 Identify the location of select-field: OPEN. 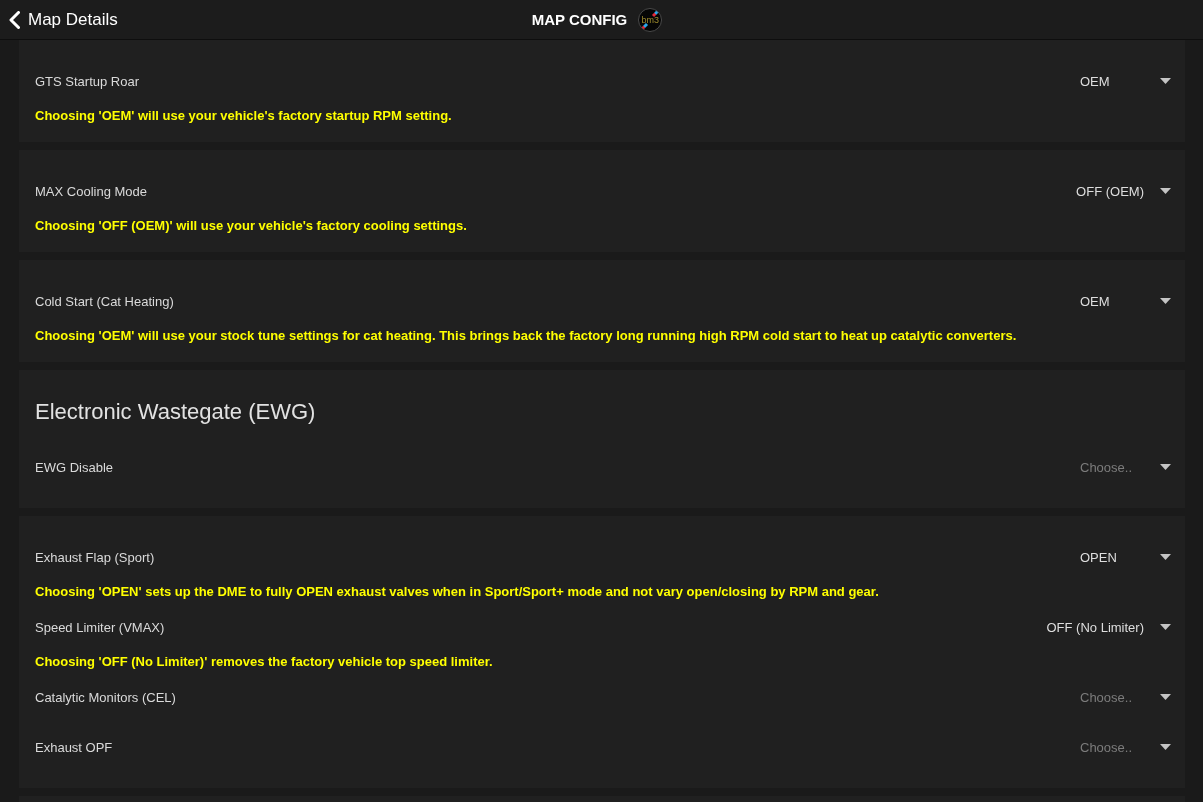
(1125, 557).